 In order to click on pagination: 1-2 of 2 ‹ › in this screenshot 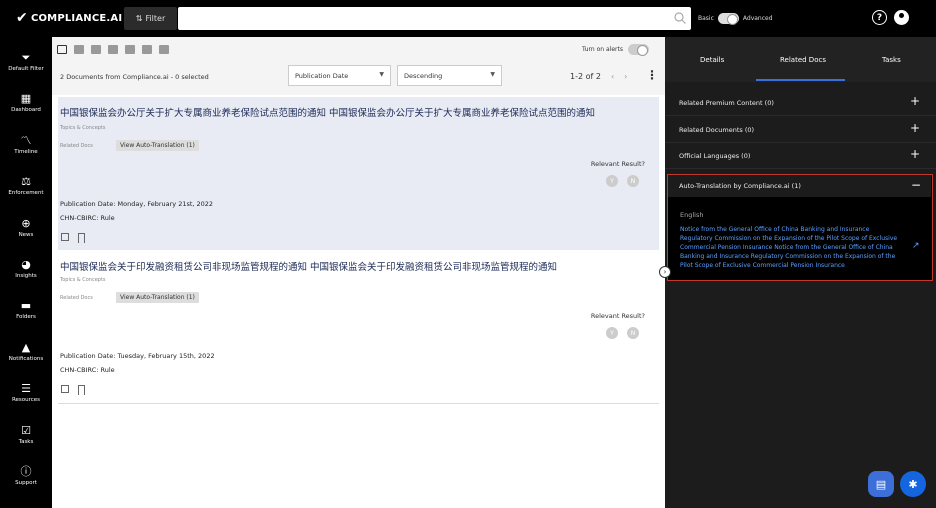, I will do `click(598, 76)`.